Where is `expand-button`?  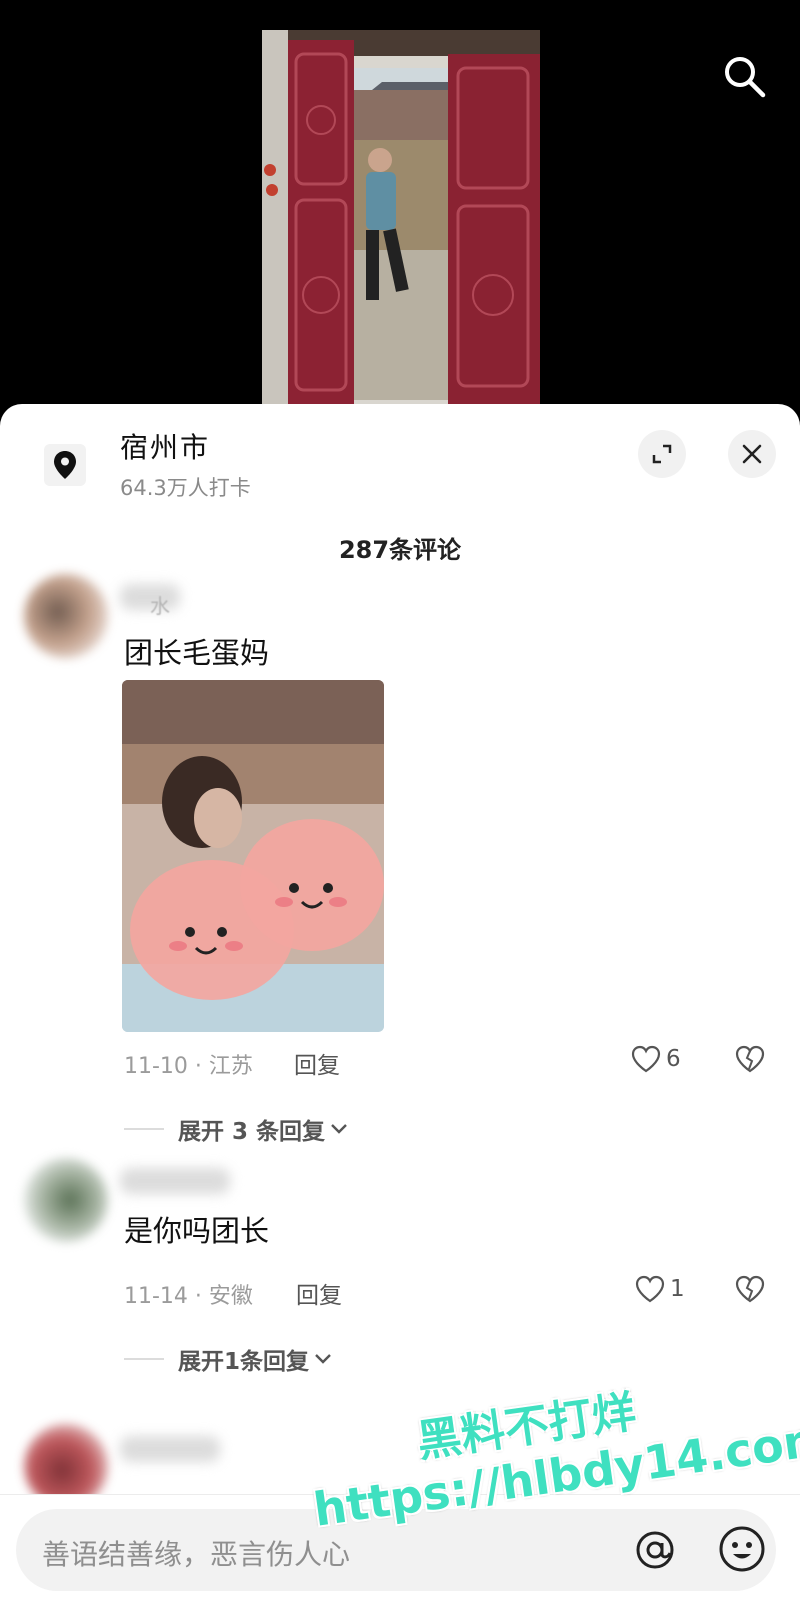
expand-button is located at coordinates (662, 454).